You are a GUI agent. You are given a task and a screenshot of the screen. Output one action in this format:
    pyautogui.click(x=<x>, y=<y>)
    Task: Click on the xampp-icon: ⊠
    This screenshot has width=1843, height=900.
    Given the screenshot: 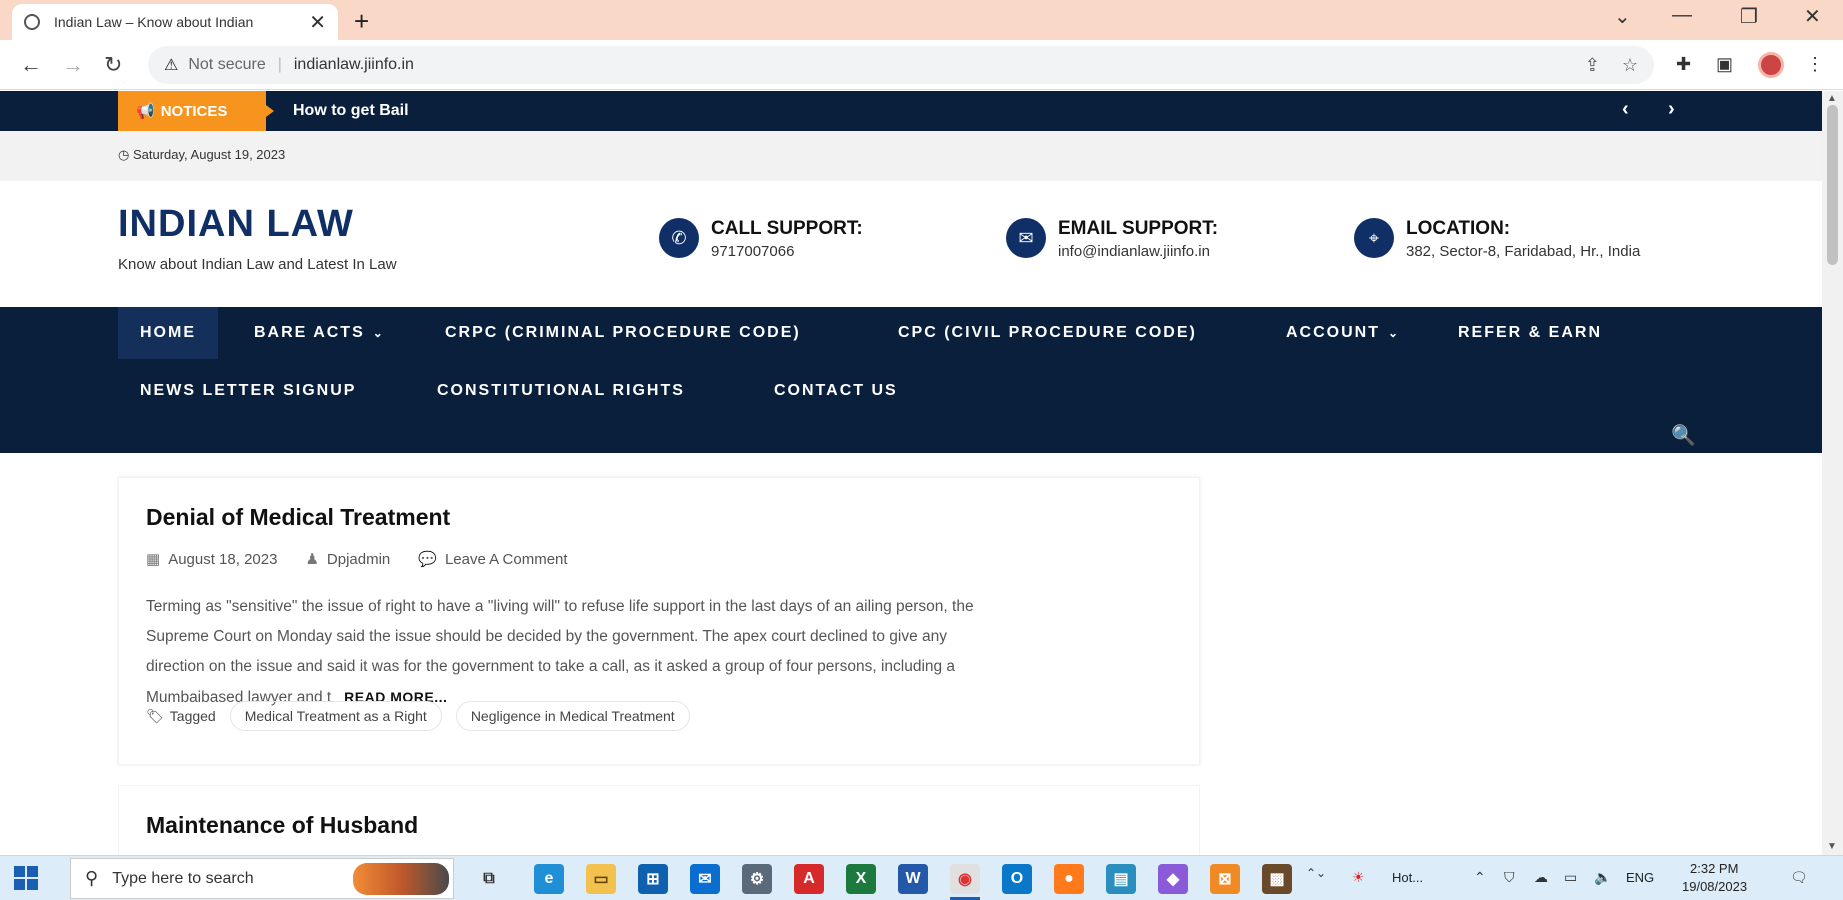 What is the action you would take?
    pyautogui.click(x=1225, y=879)
    